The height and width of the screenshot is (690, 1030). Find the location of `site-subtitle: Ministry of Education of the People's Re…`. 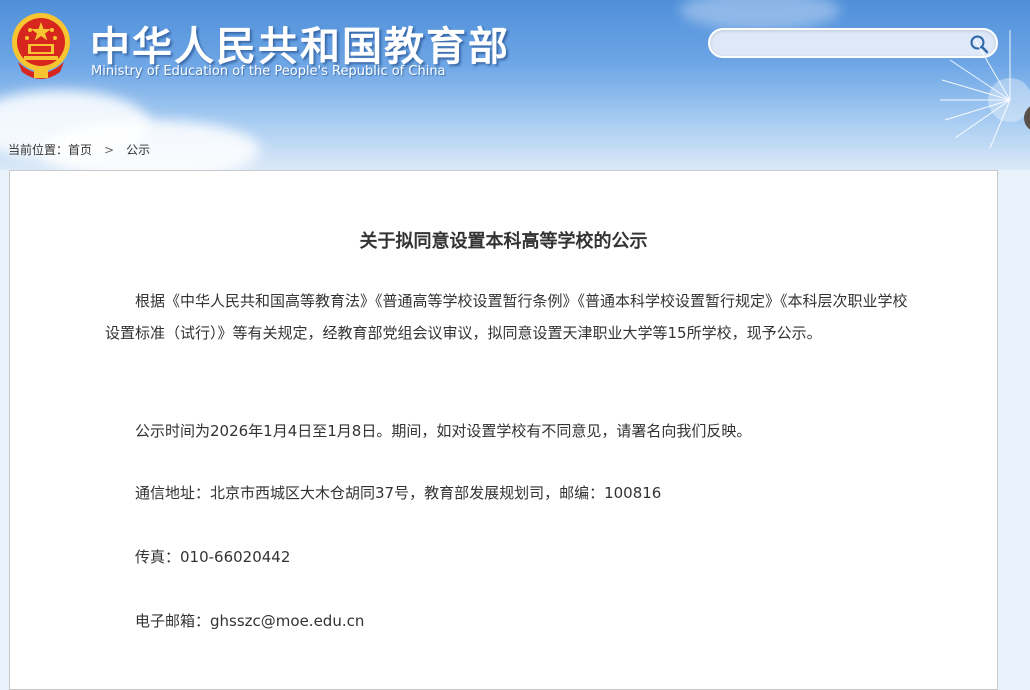

site-subtitle: Ministry of Education of the People's Re… is located at coordinates (268, 71).